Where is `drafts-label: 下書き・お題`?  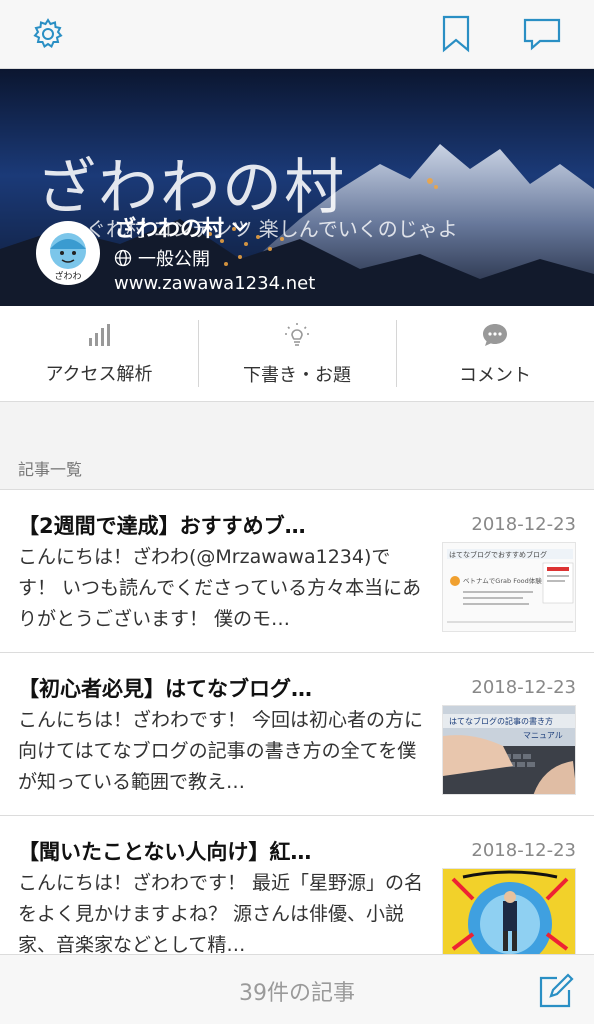 drafts-label: 下書き・お題 is located at coordinates (297, 375).